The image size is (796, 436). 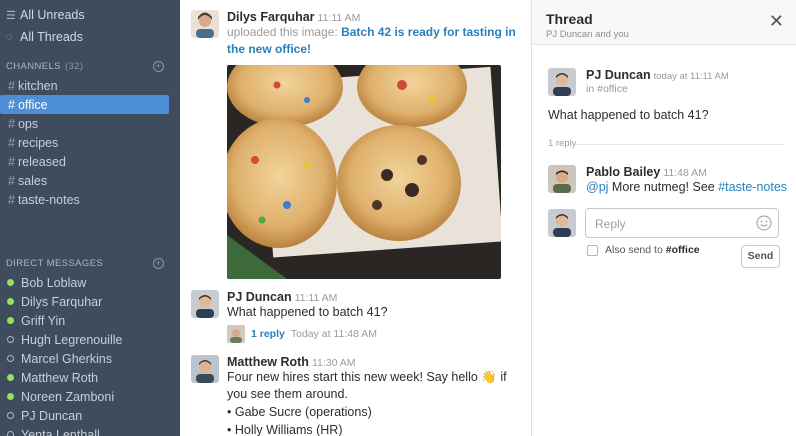 What do you see at coordinates (268, 334) in the screenshot?
I see `reply-count: 1 reply` at bounding box center [268, 334].